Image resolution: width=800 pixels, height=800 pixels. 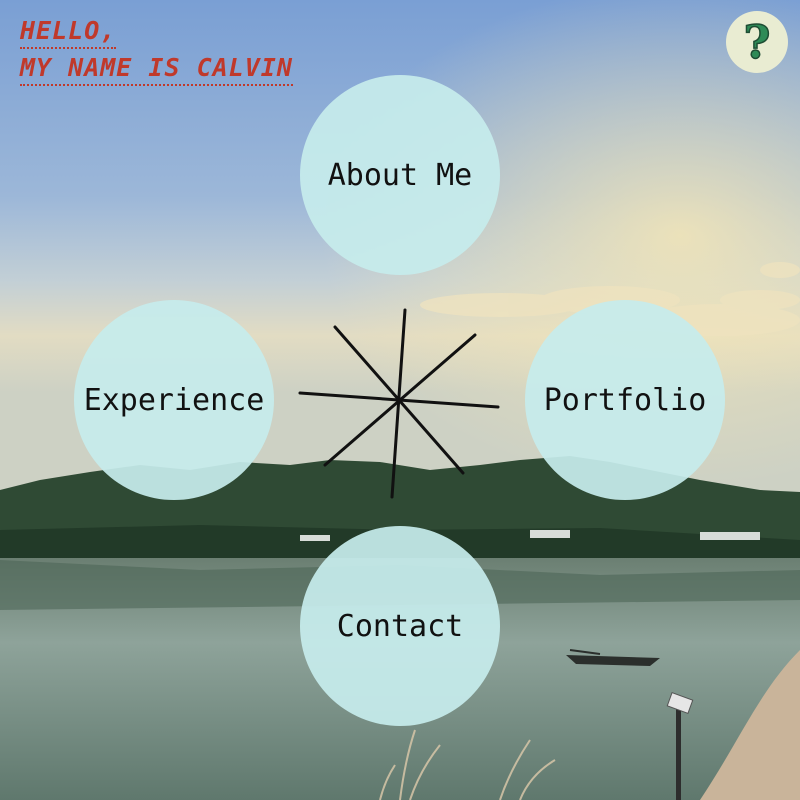 I want to click on portfolio-button: Portfolio, so click(x=625, y=400).